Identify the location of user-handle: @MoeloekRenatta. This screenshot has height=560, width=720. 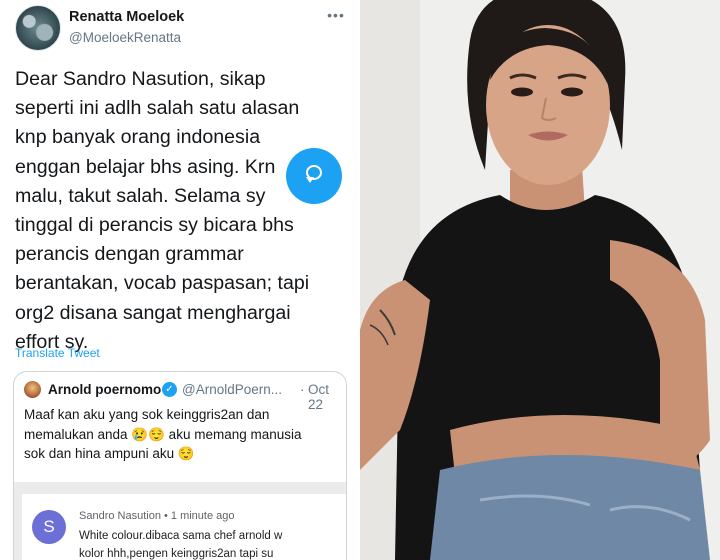
(125, 37).